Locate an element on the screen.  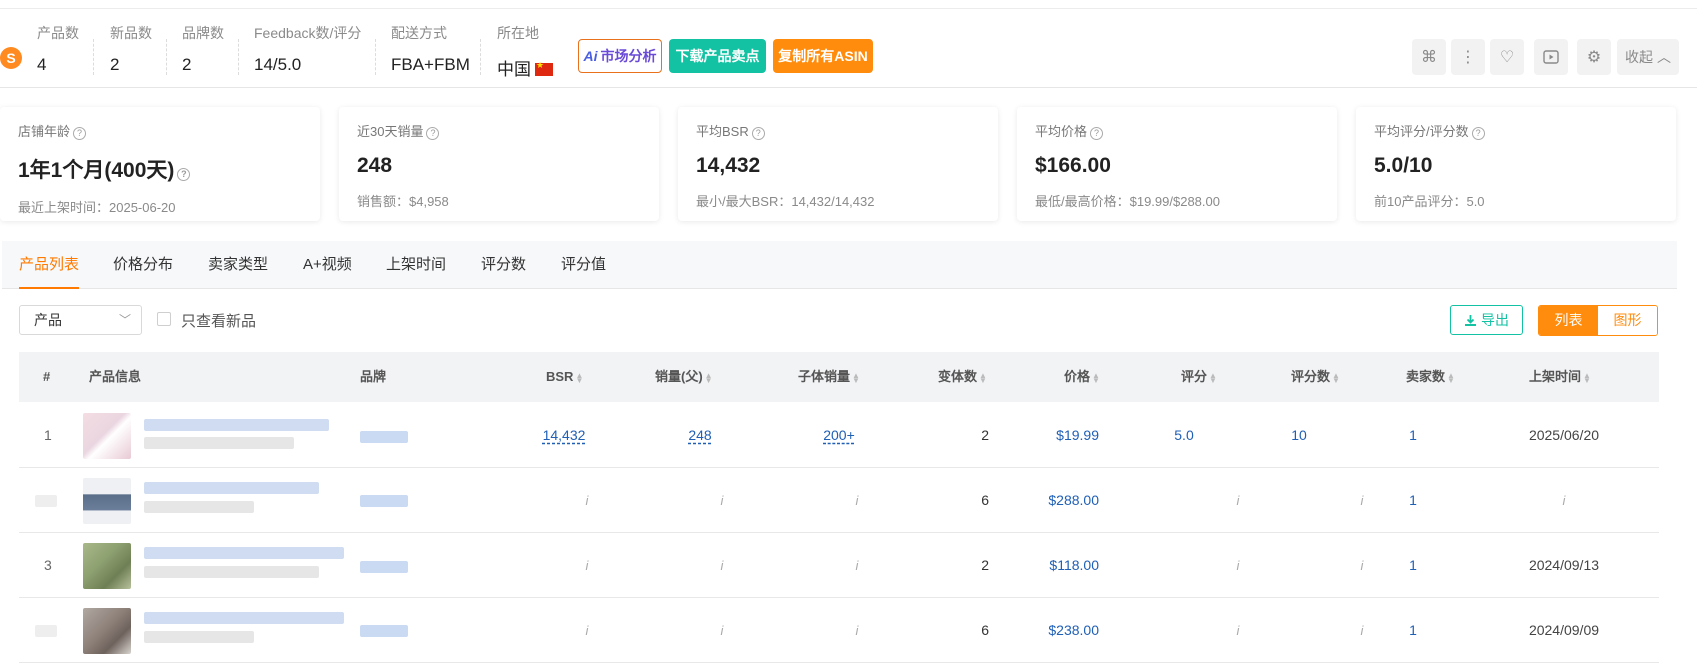
rating-value: 5.0 is located at coordinates (1184, 435).